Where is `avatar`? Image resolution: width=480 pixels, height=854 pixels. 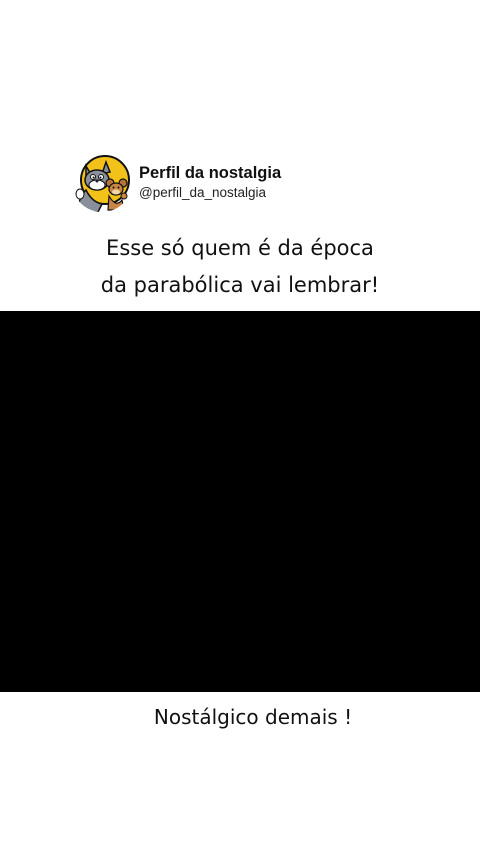
avatar is located at coordinates (102, 182).